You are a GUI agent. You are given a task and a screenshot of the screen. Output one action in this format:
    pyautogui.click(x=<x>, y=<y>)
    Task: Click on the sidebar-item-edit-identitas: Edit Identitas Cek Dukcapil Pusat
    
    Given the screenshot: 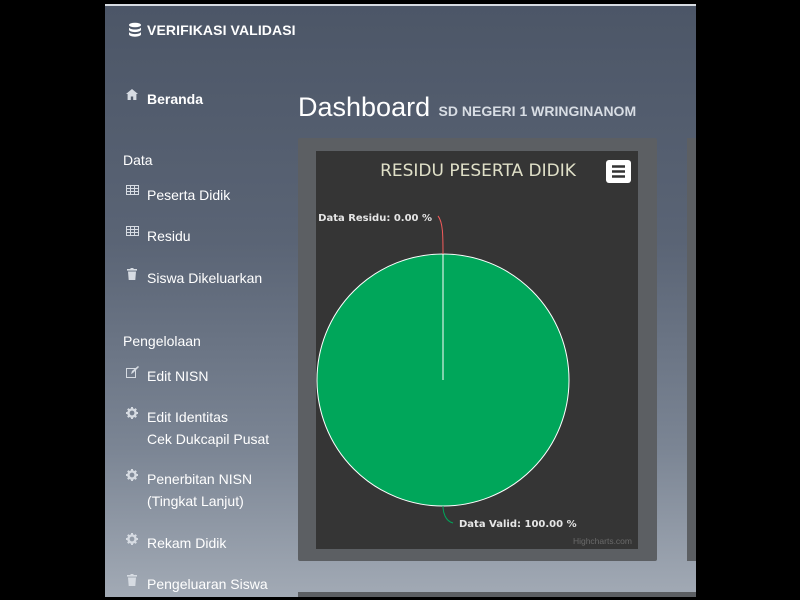 What is the action you would take?
    pyautogui.click(x=197, y=428)
    